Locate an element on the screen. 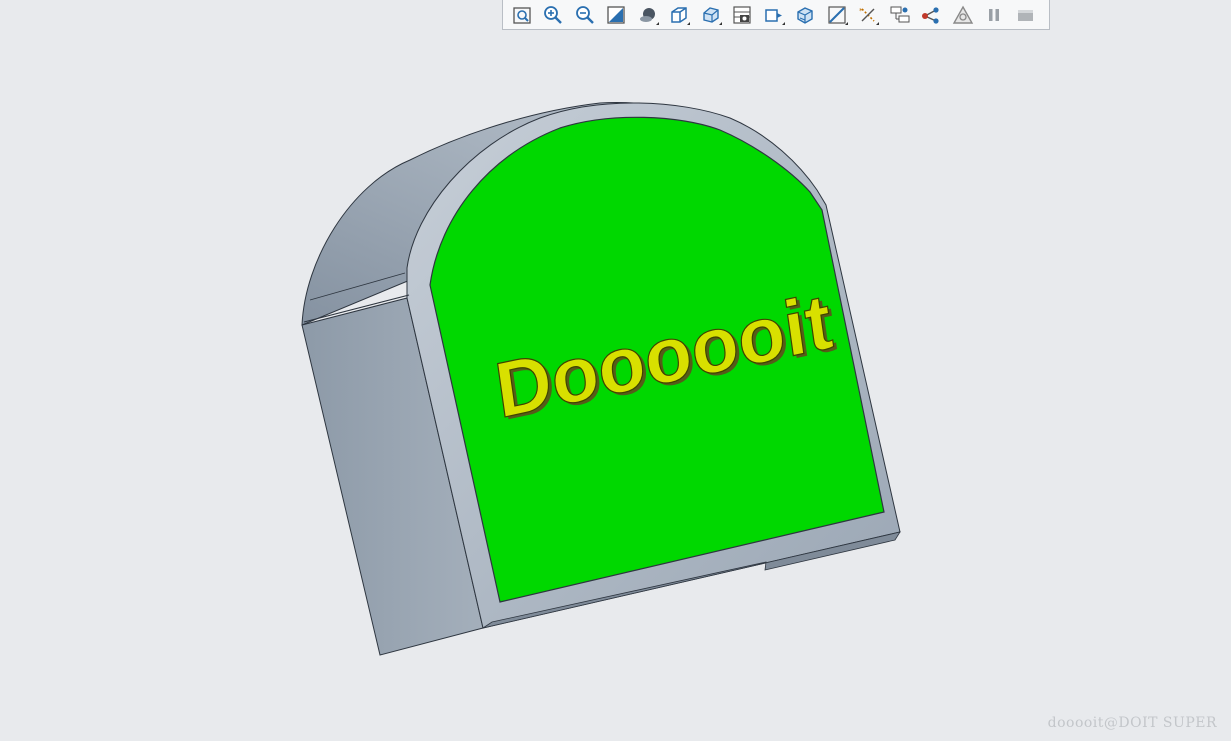  toolbar-button-section-view is located at coordinates (774, 15).